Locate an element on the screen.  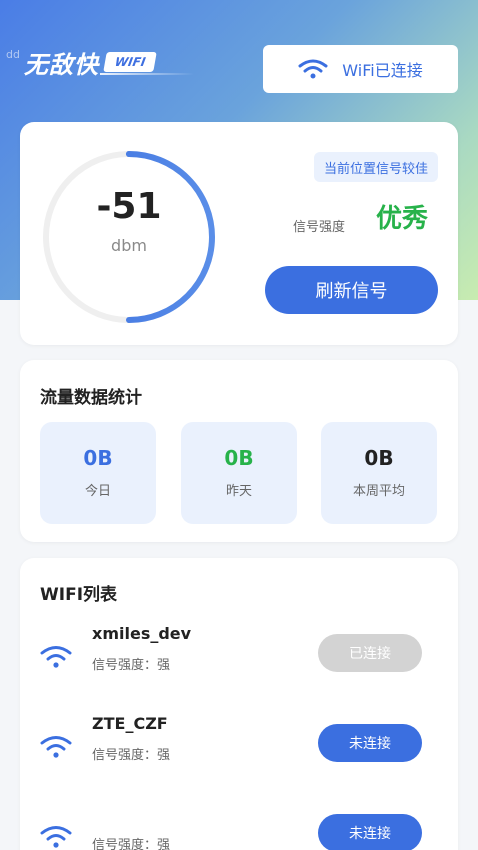
wifi-list-item: ZTE_CZF 信号强度：强 未连接 is located at coordinates (239, 750).